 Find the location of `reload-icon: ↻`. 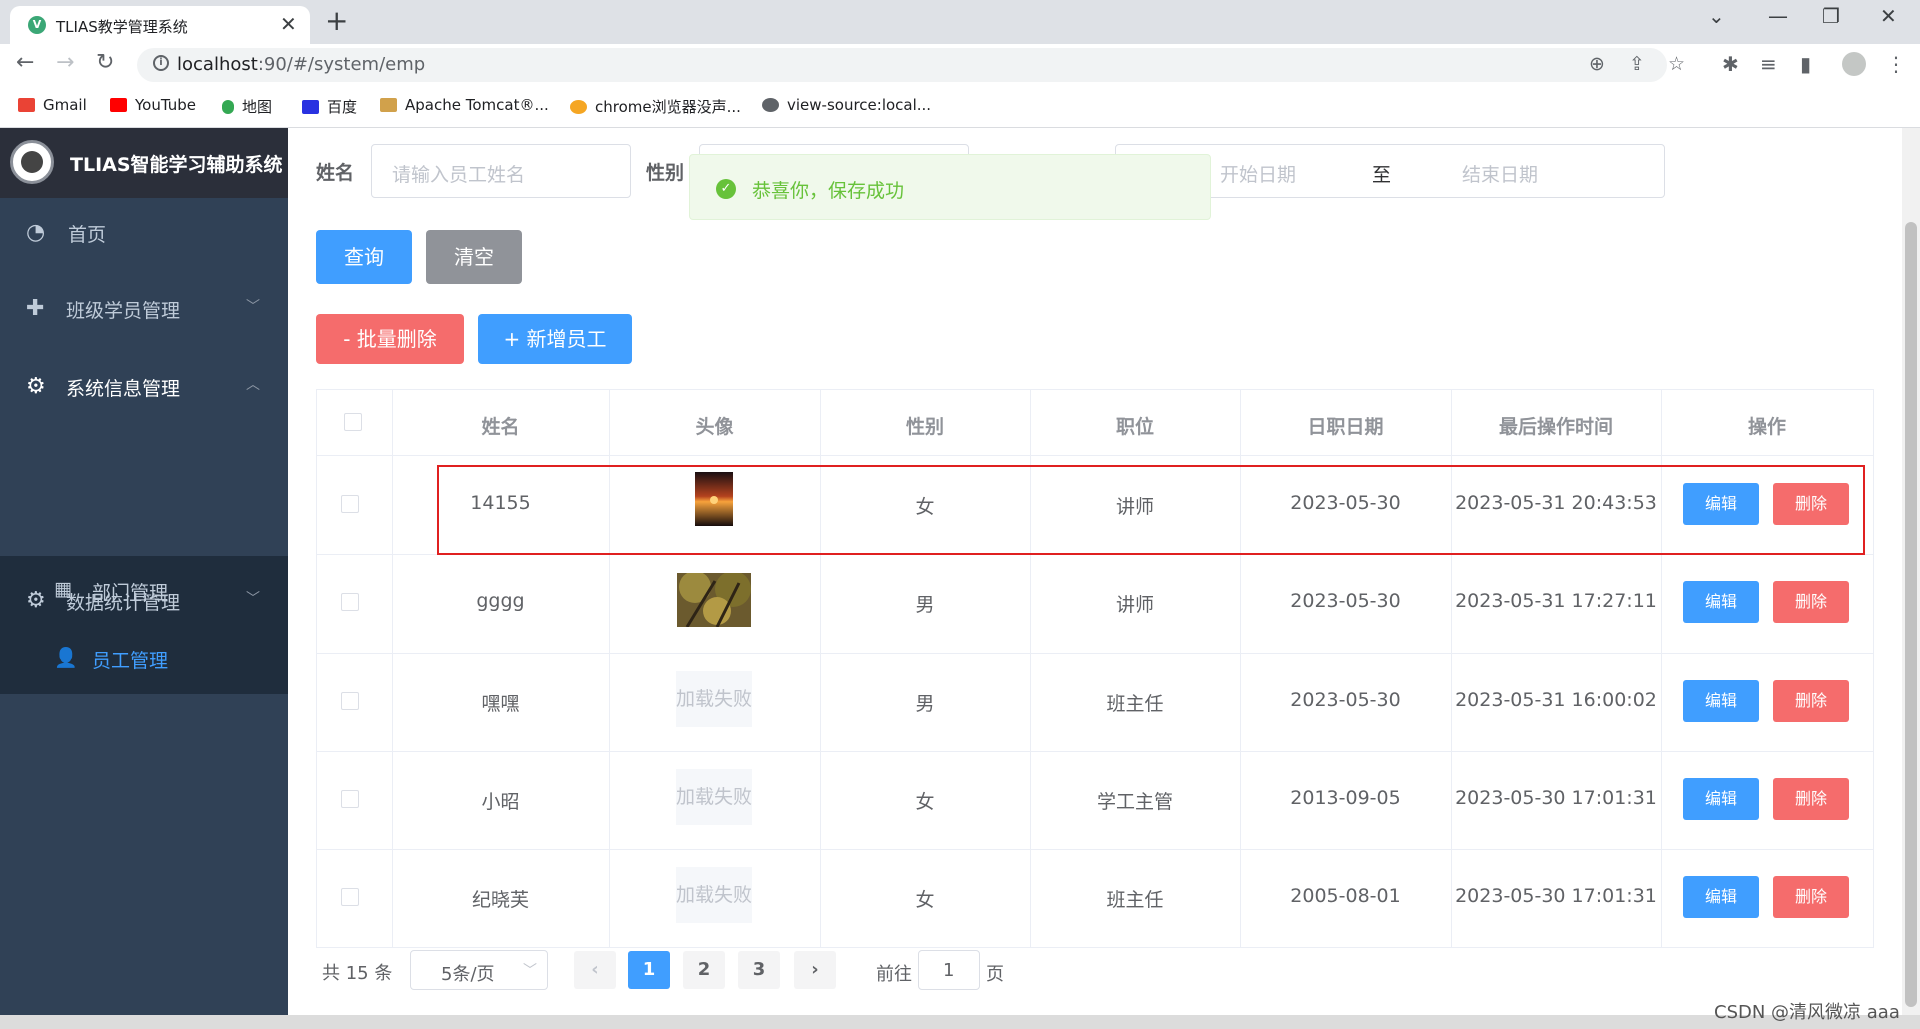

reload-icon: ↻ is located at coordinates (105, 62).